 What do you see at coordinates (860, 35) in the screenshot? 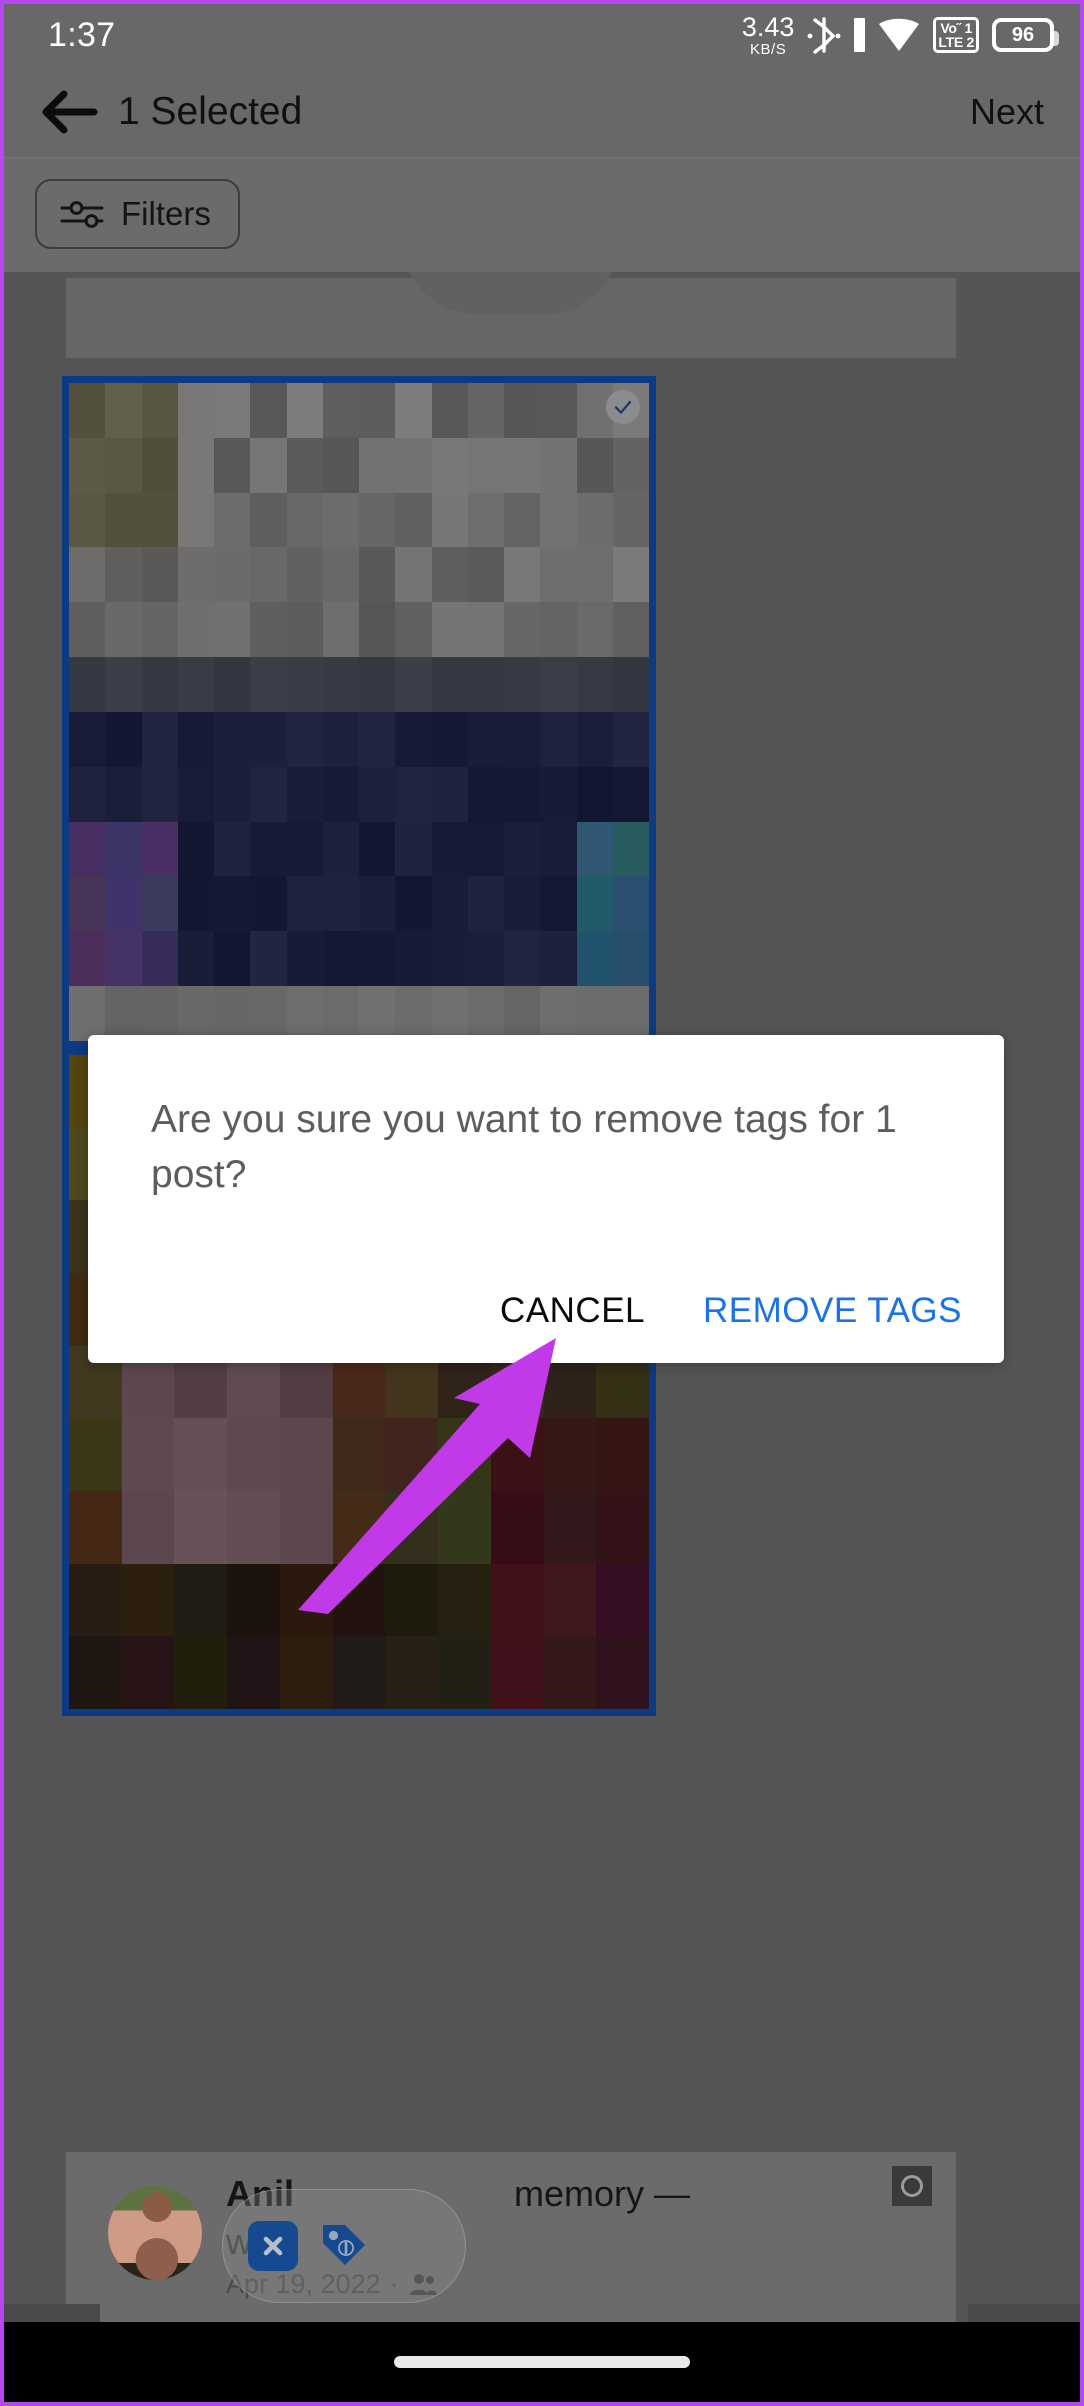
I see `signal-bar-icon` at bounding box center [860, 35].